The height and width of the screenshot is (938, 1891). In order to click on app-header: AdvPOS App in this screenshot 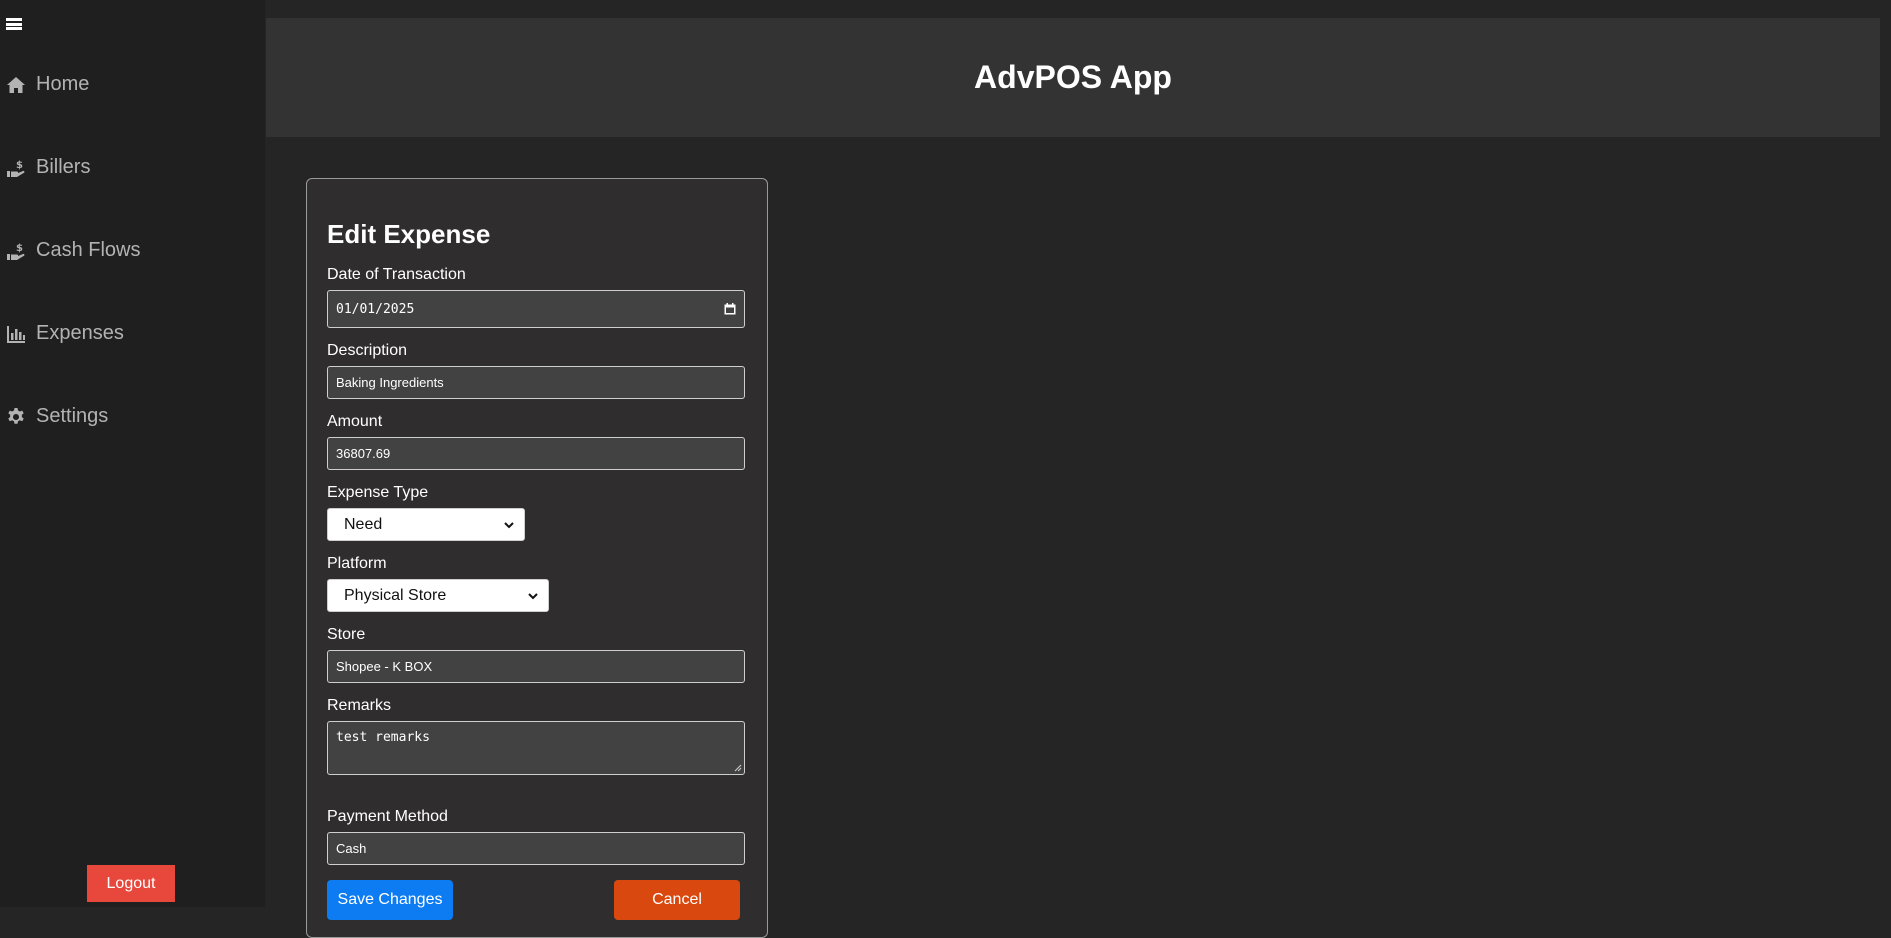, I will do `click(1073, 77)`.